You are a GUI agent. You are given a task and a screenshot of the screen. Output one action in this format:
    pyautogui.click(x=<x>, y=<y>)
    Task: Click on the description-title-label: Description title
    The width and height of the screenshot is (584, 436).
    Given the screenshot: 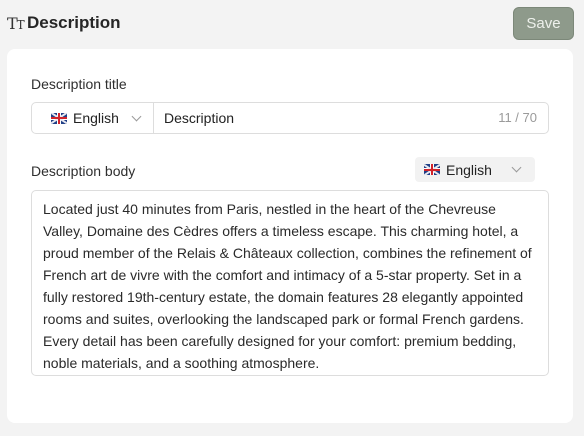 What is the action you would take?
    pyautogui.click(x=79, y=84)
    